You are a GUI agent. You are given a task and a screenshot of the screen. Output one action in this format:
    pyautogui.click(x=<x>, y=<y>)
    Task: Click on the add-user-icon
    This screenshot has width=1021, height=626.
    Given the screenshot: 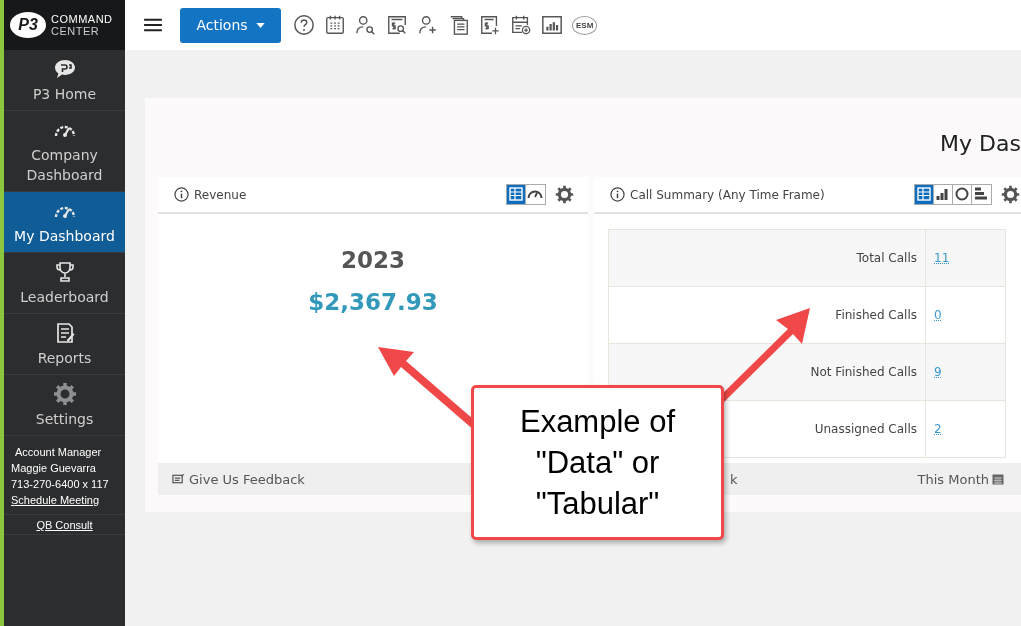 What is the action you would take?
    pyautogui.click(x=428, y=25)
    